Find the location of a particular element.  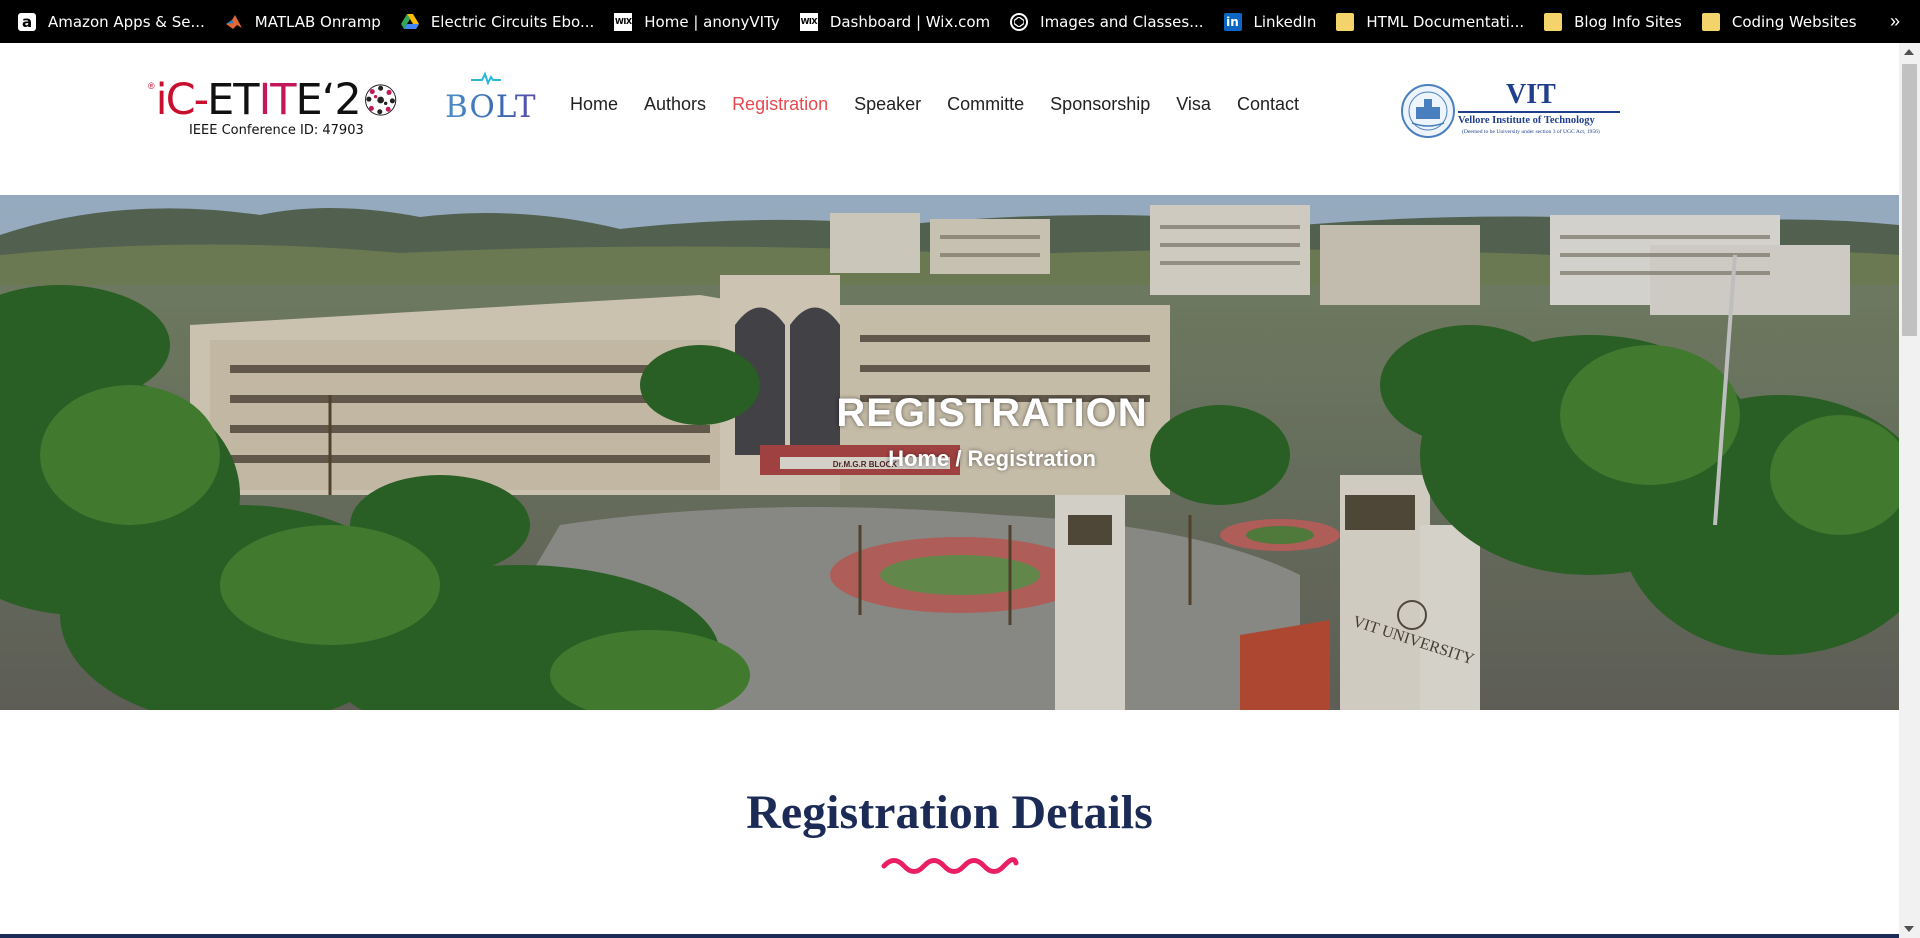

vit-full-name: Vellore Institute of Technology is located at coordinates (1526, 120).